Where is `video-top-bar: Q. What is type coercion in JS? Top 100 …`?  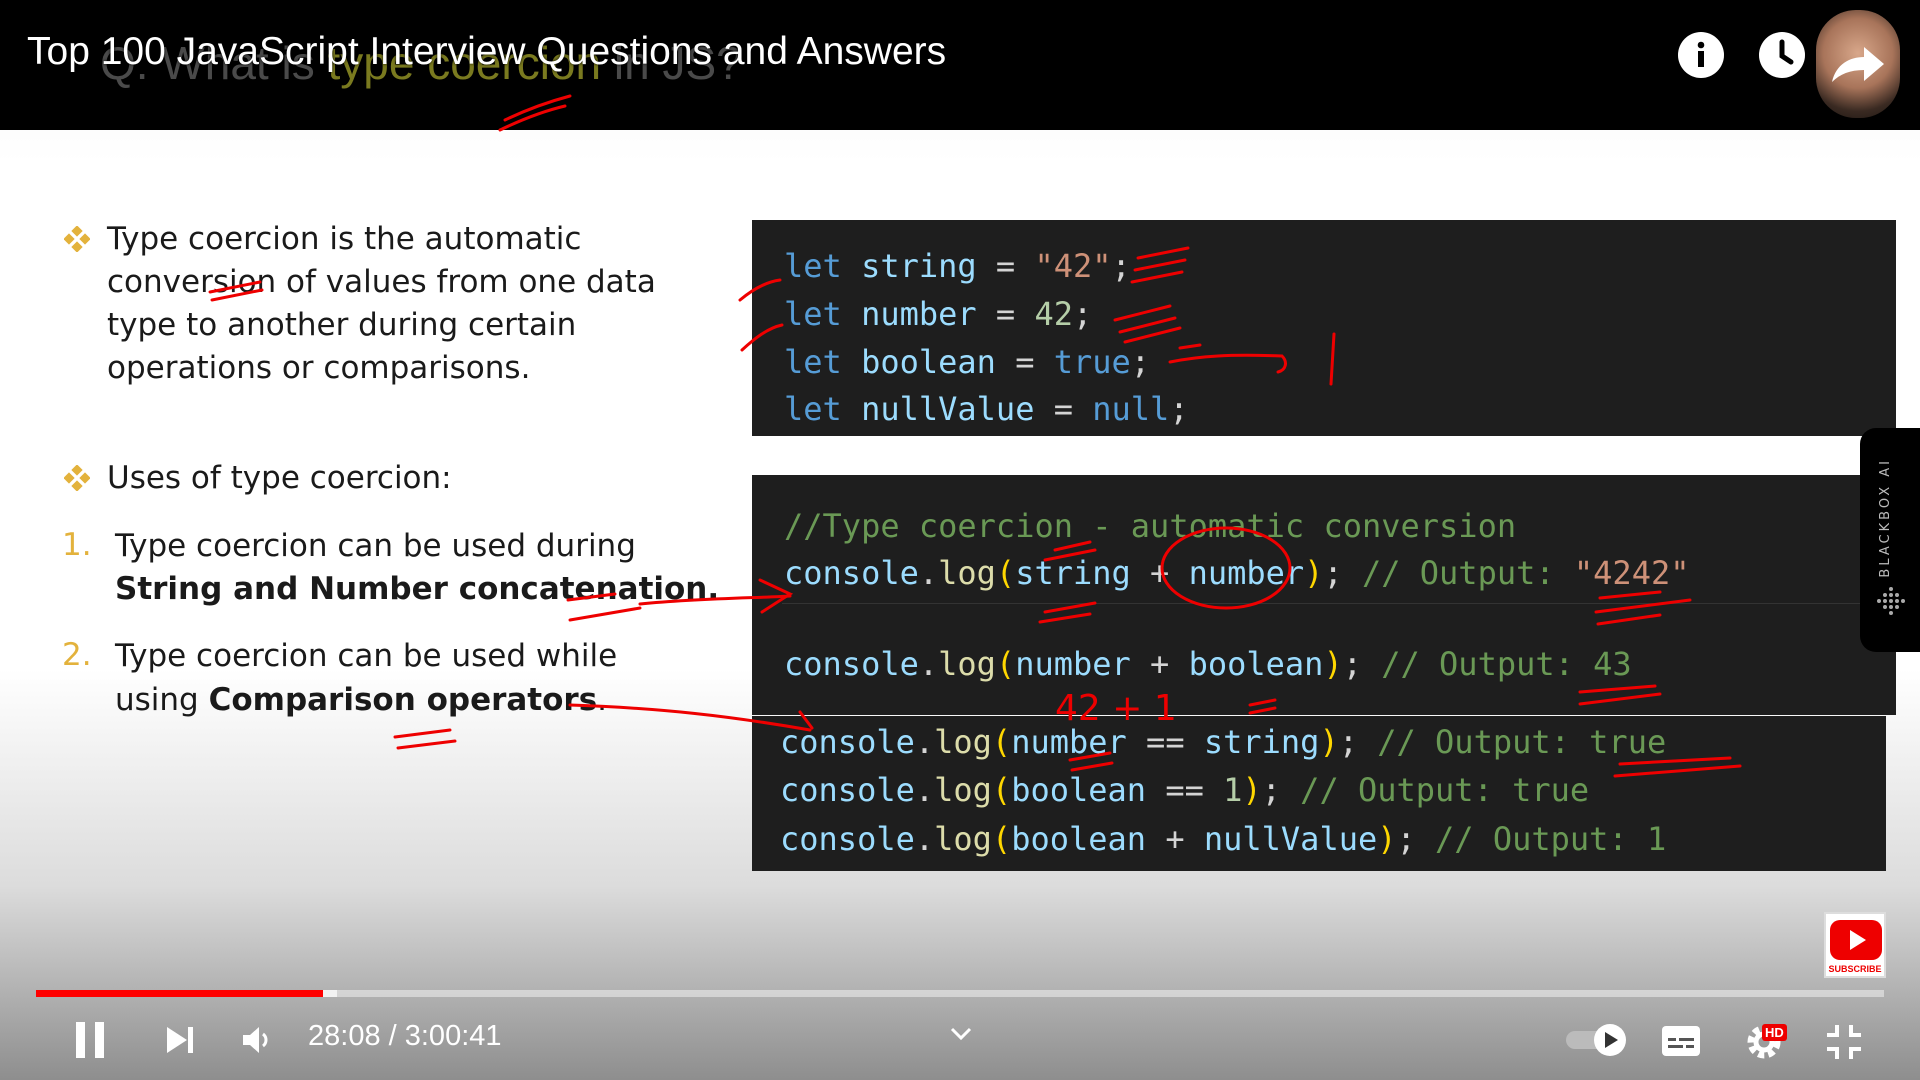
video-top-bar: Q. What is type coercion in JS? Top 100 … is located at coordinates (960, 65).